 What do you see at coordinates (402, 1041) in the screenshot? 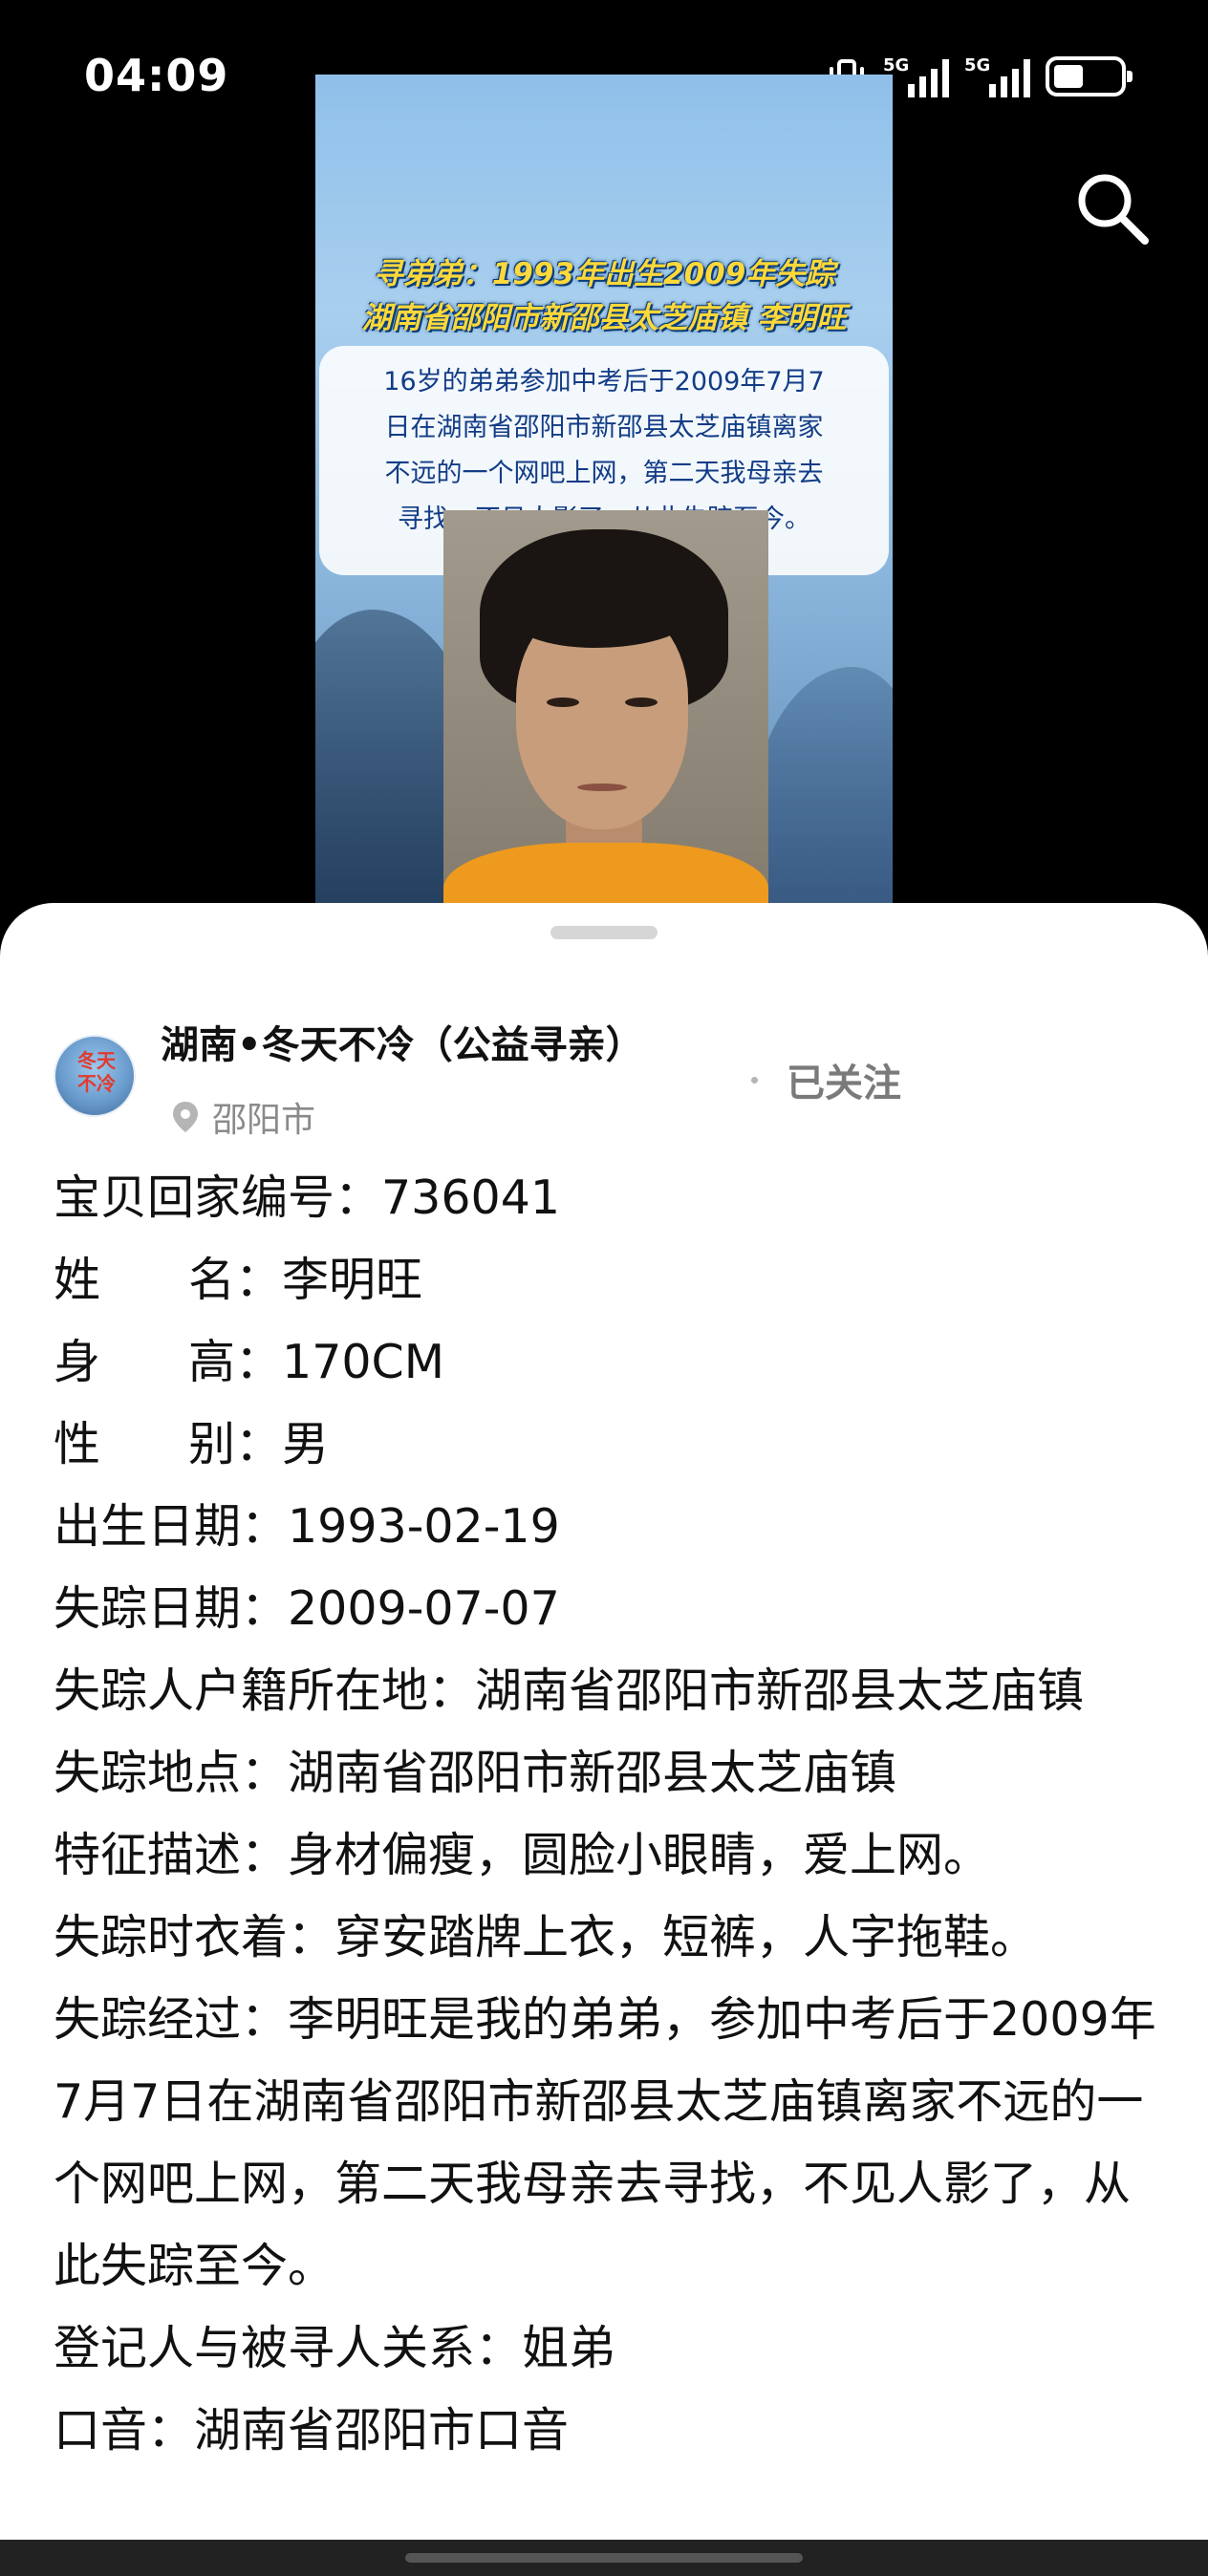
I see `author-name: 湖南•冬天不冷（公益寻亲）` at bounding box center [402, 1041].